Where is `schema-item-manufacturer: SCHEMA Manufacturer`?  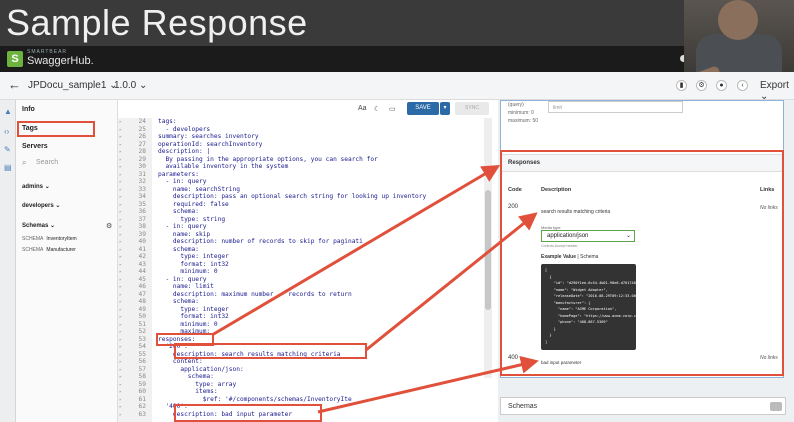
schema-item-manufacturer: SCHEMA Manufacturer is located at coordinates (49, 250).